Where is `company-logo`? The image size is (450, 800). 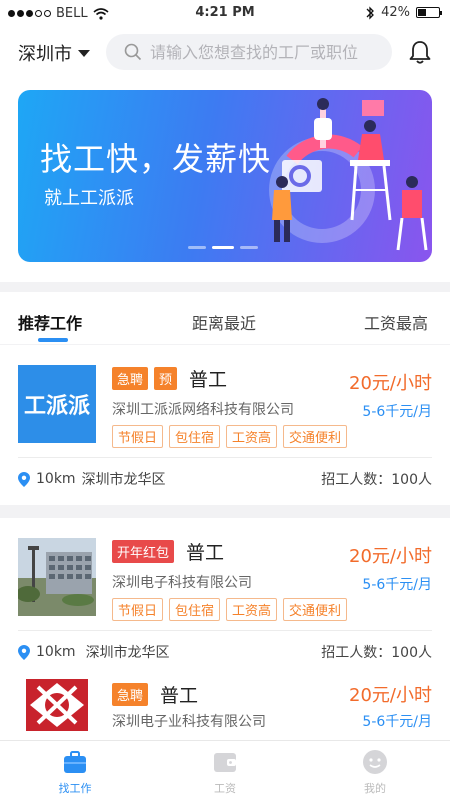 company-logo is located at coordinates (57, 707).